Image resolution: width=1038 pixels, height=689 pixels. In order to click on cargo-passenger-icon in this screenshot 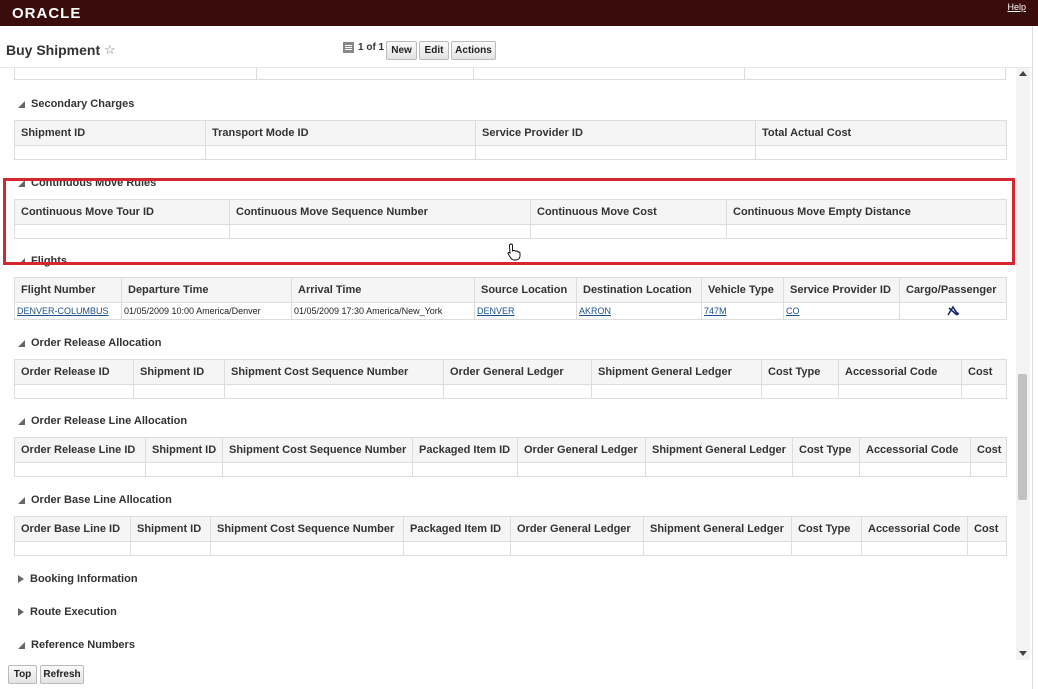, I will do `click(953, 311)`.